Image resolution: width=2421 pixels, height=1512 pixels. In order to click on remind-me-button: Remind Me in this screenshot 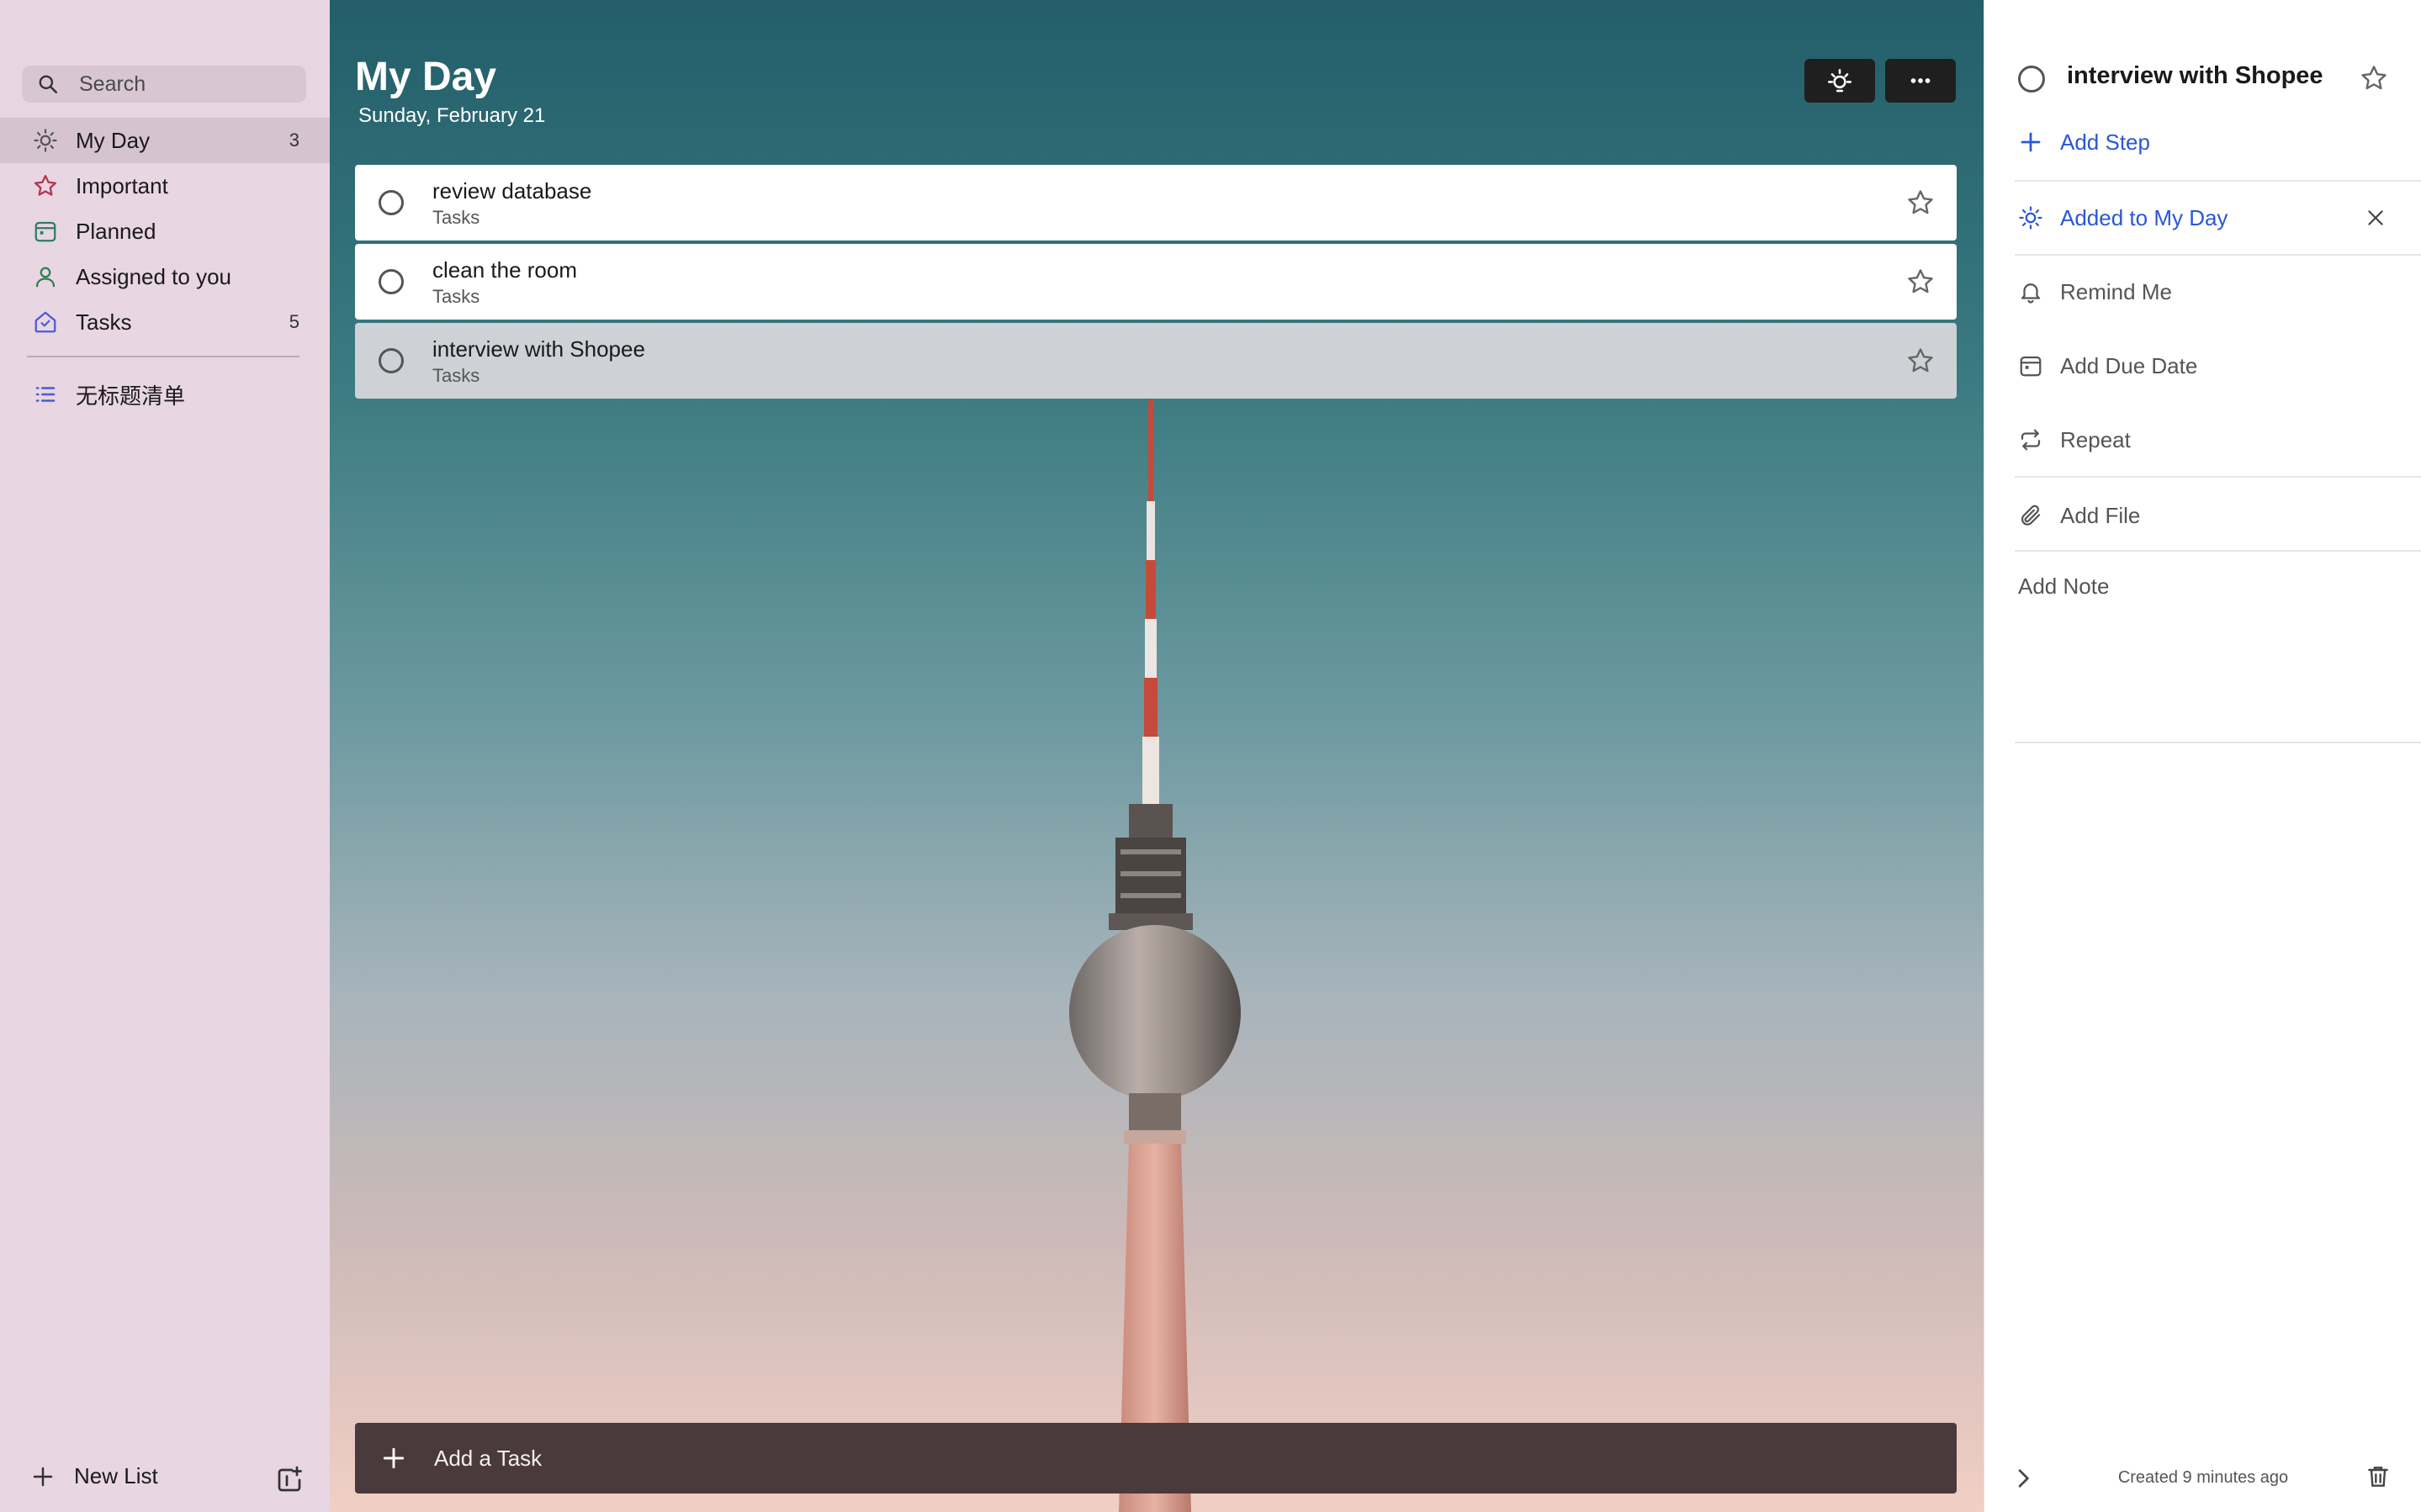, I will do `click(2218, 292)`.